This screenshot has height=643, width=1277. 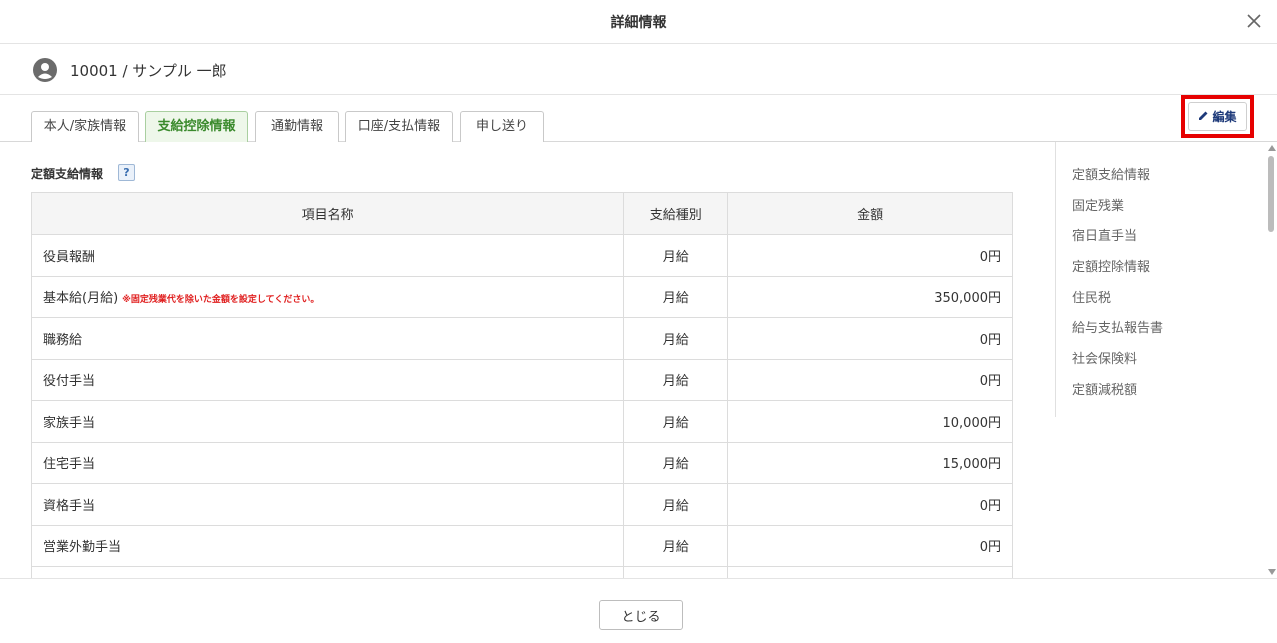 I want to click on item-name: 営業外勤手当, so click(x=82, y=548).